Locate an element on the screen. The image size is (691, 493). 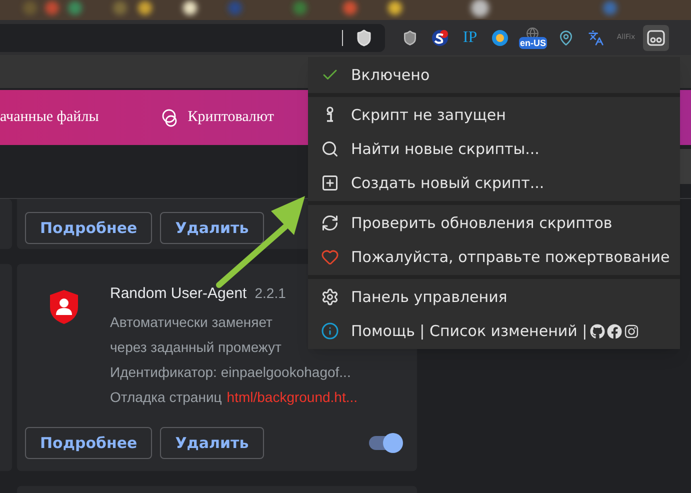
shield-icon is located at coordinates (410, 38).